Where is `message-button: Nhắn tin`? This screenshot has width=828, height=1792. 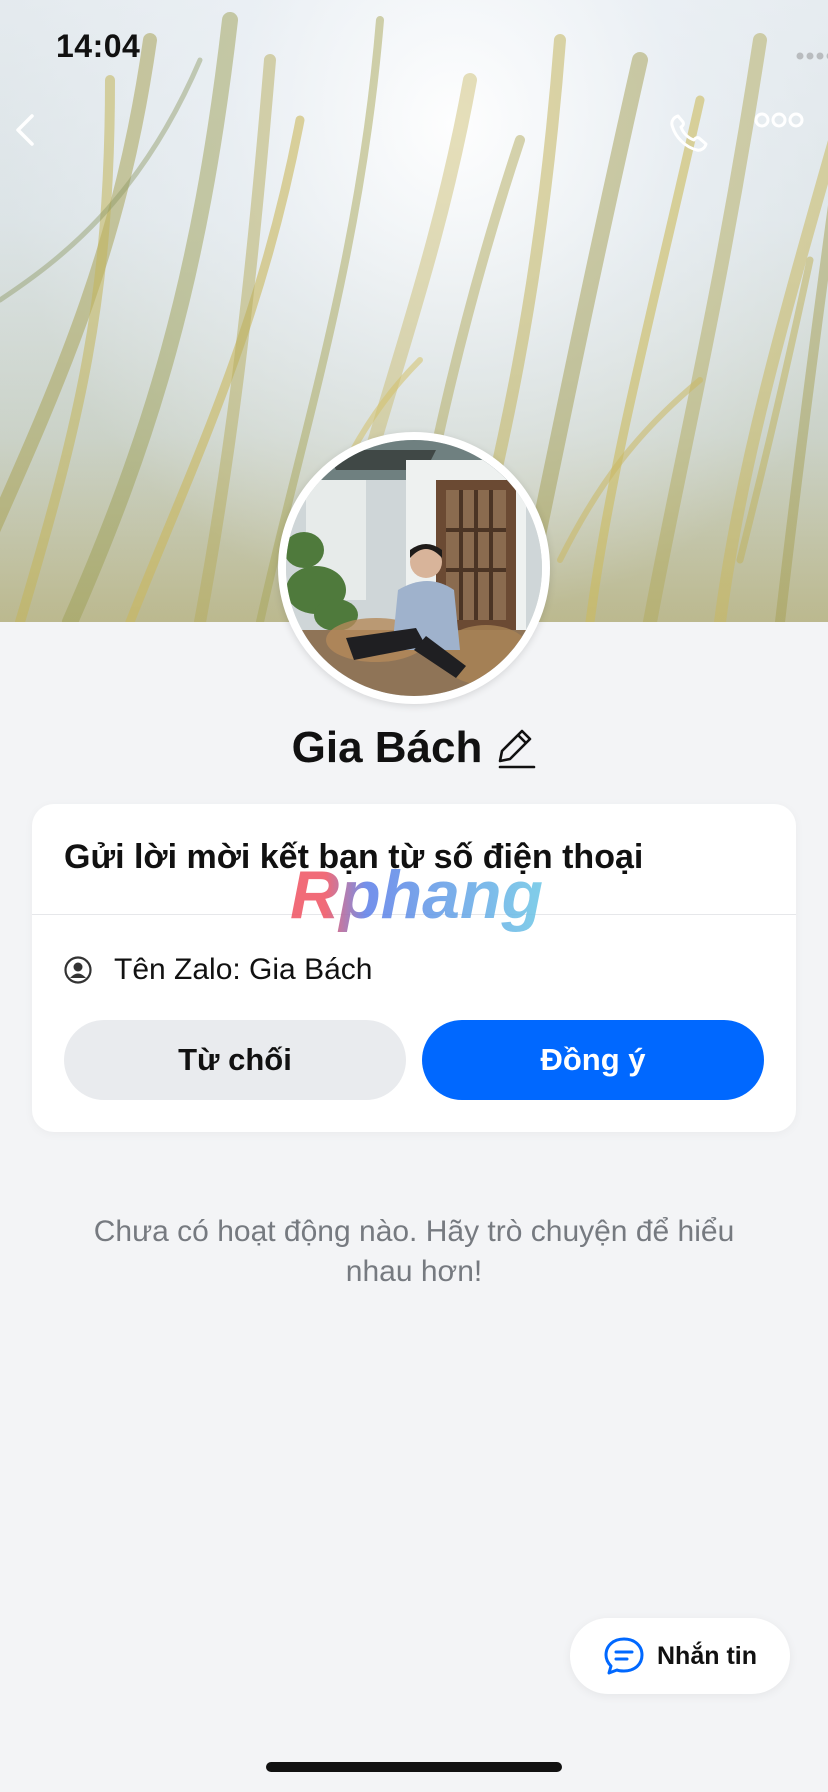 message-button: Nhắn tin is located at coordinates (680, 1656).